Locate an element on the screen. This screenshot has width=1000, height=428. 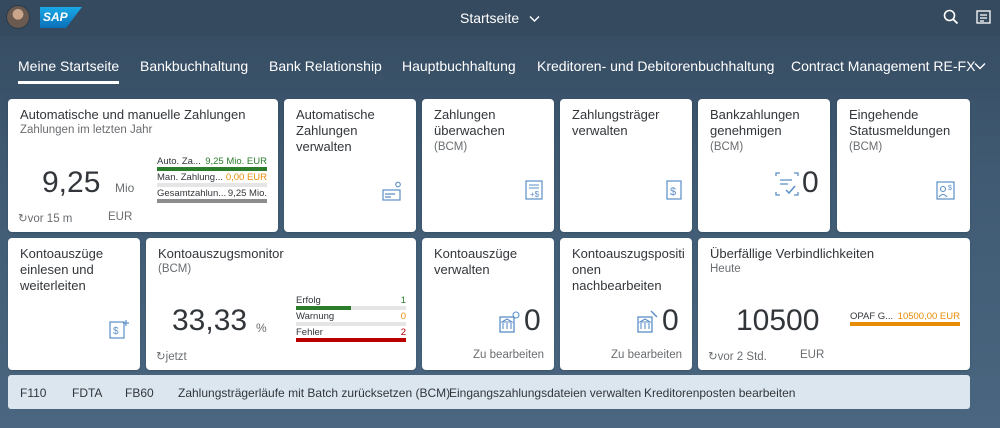
search-icon is located at coordinates (951, 17).